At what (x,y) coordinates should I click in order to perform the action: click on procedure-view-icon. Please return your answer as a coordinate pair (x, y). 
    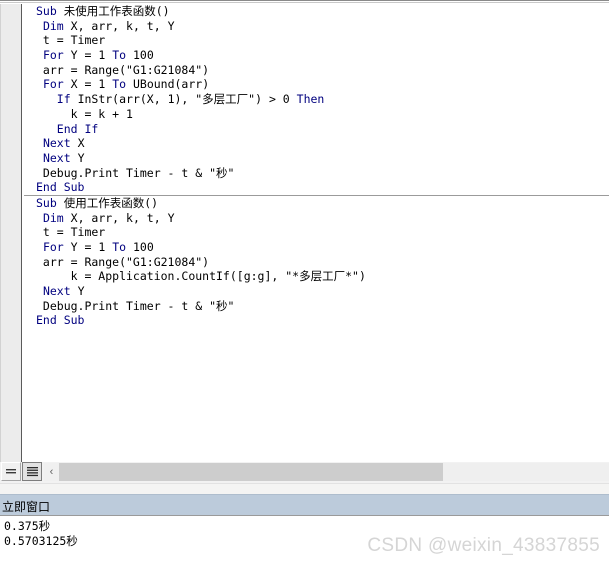
    Looking at the image, I should click on (11, 472).